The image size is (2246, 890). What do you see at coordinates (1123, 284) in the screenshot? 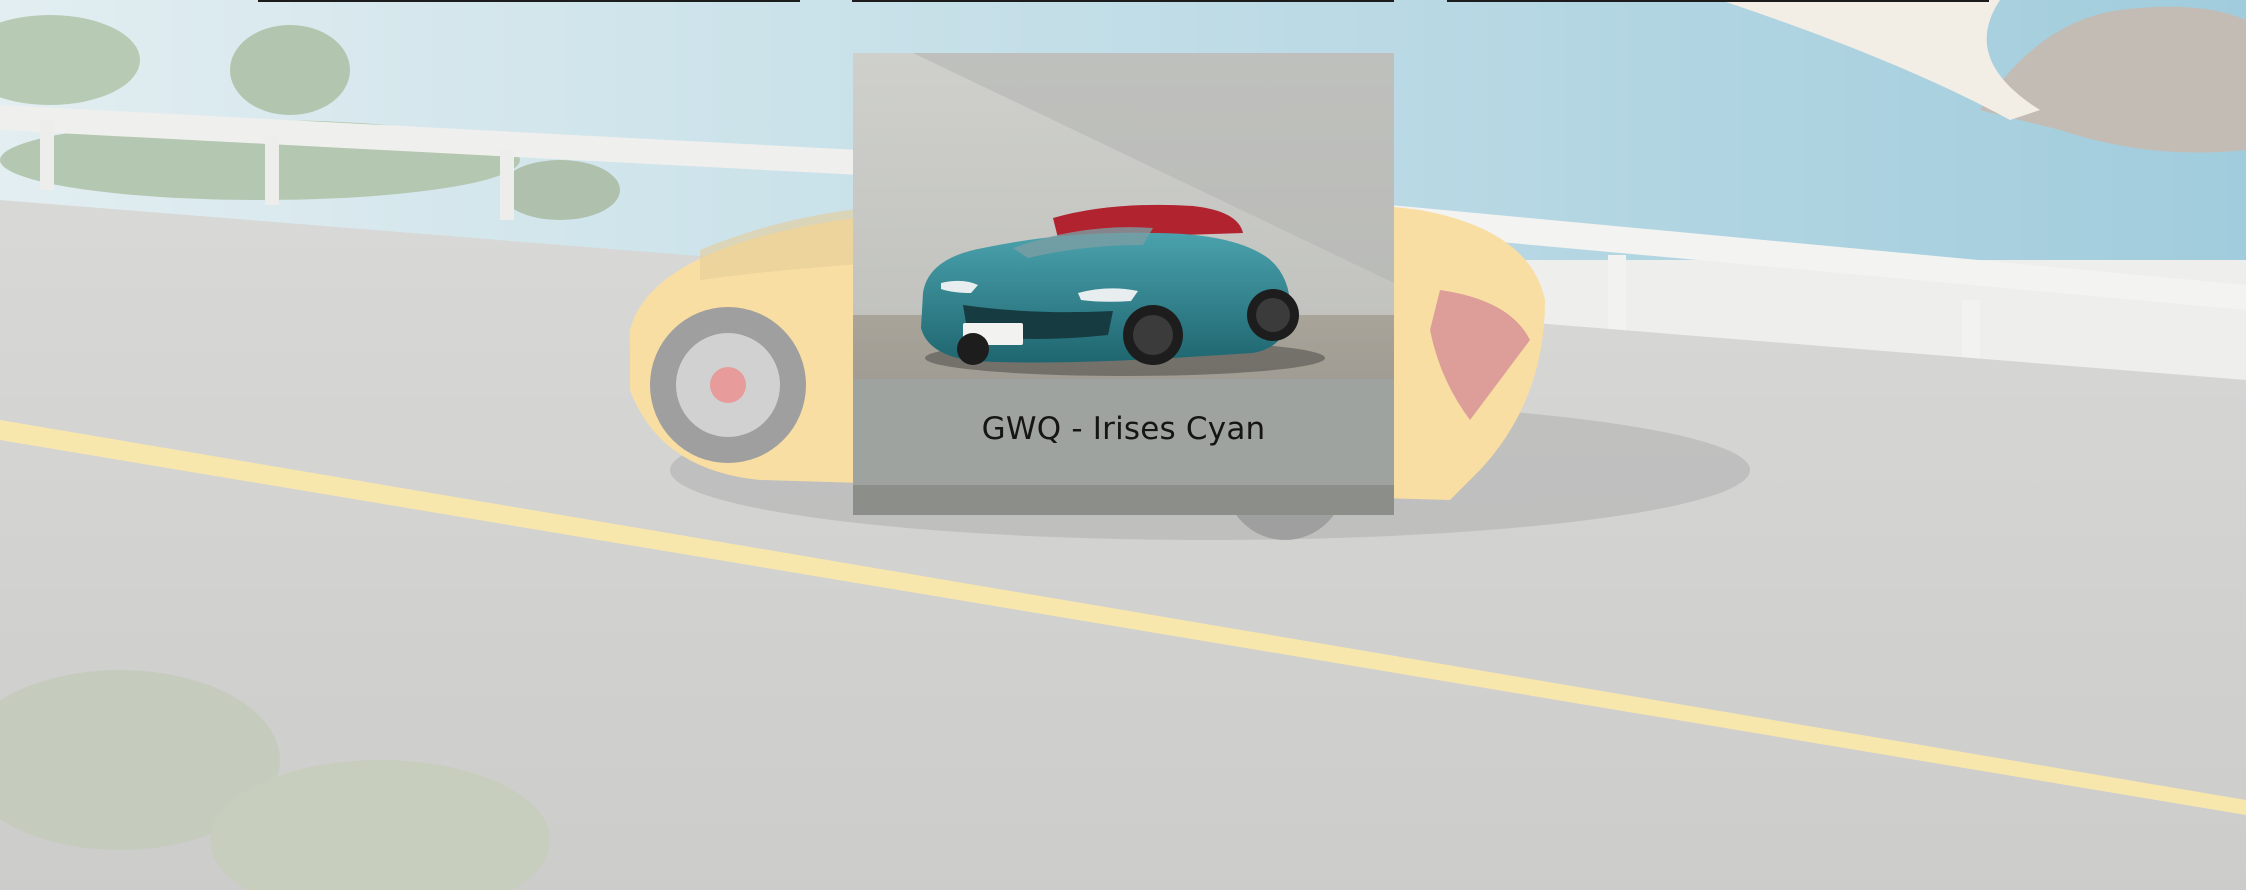
I see `color-option-card: GWQ - Irises Cyan` at bounding box center [1123, 284].